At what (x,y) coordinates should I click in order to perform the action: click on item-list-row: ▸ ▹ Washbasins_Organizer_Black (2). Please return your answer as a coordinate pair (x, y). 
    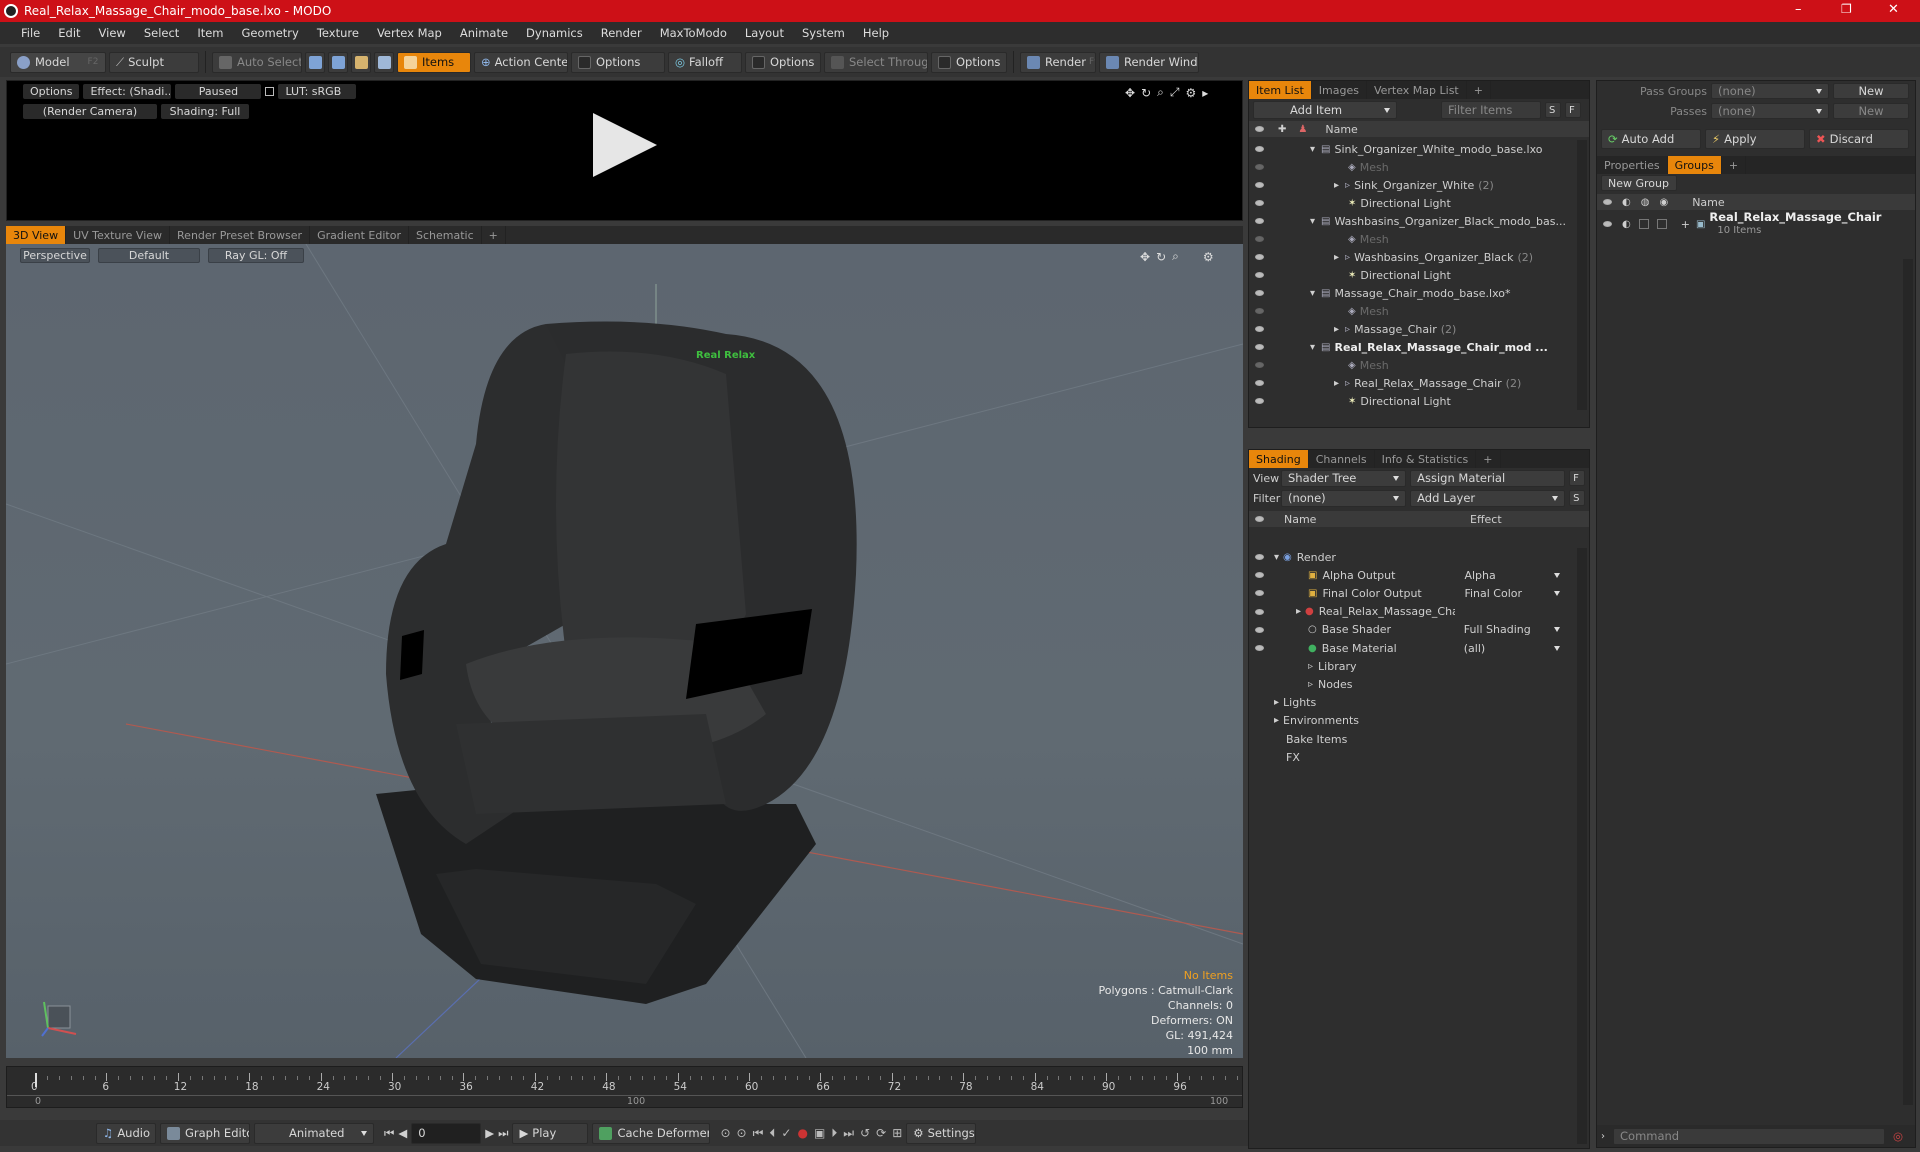
    Looking at the image, I should click on (1412, 257).